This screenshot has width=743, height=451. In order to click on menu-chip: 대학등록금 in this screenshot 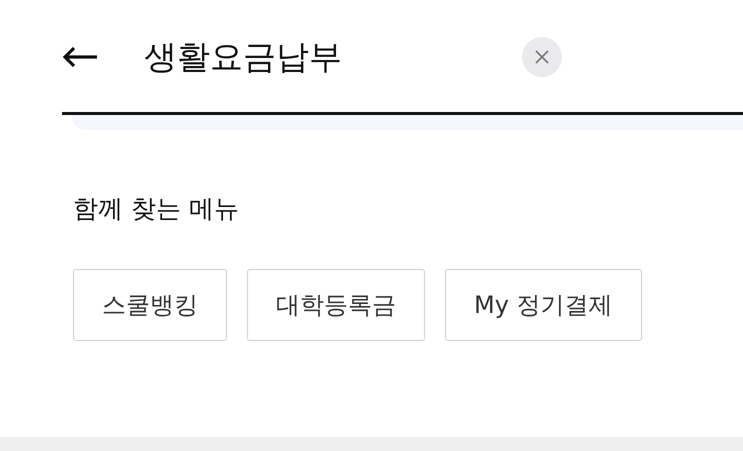, I will do `click(336, 305)`.